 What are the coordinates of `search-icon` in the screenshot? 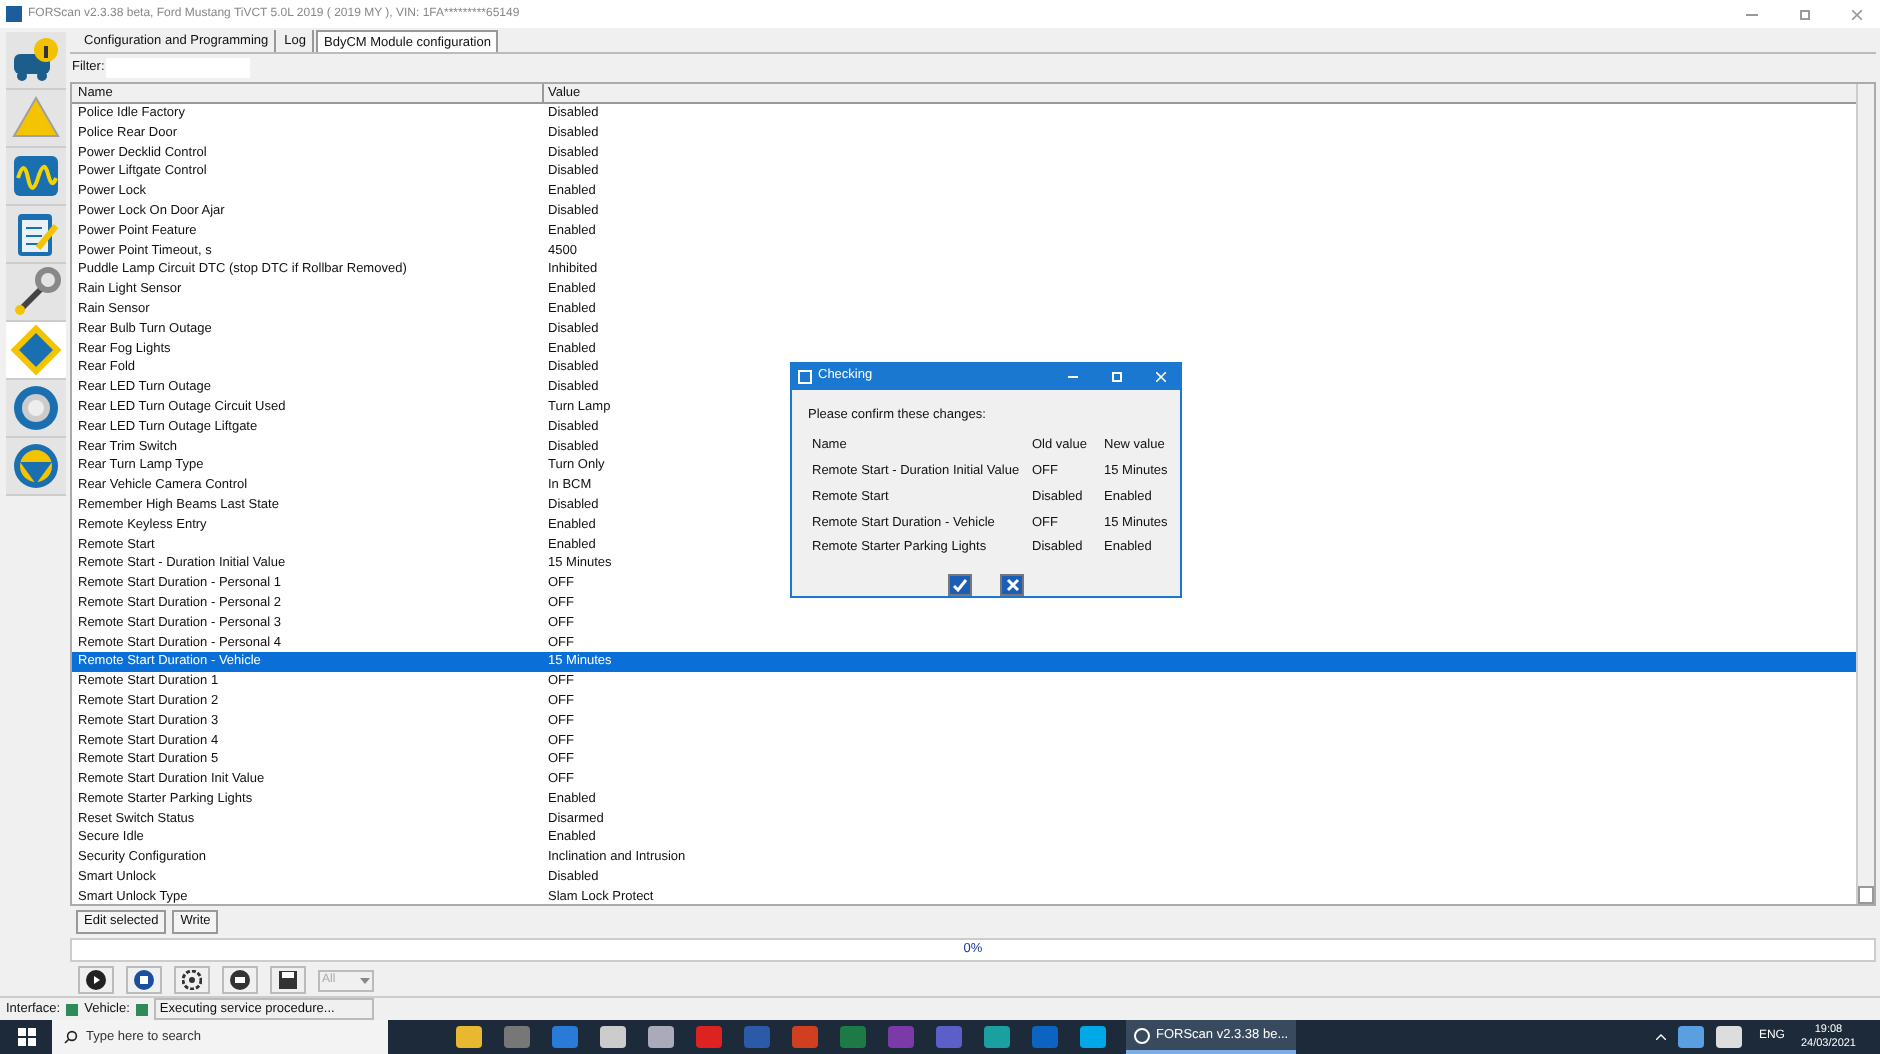 It's located at (71, 1037).